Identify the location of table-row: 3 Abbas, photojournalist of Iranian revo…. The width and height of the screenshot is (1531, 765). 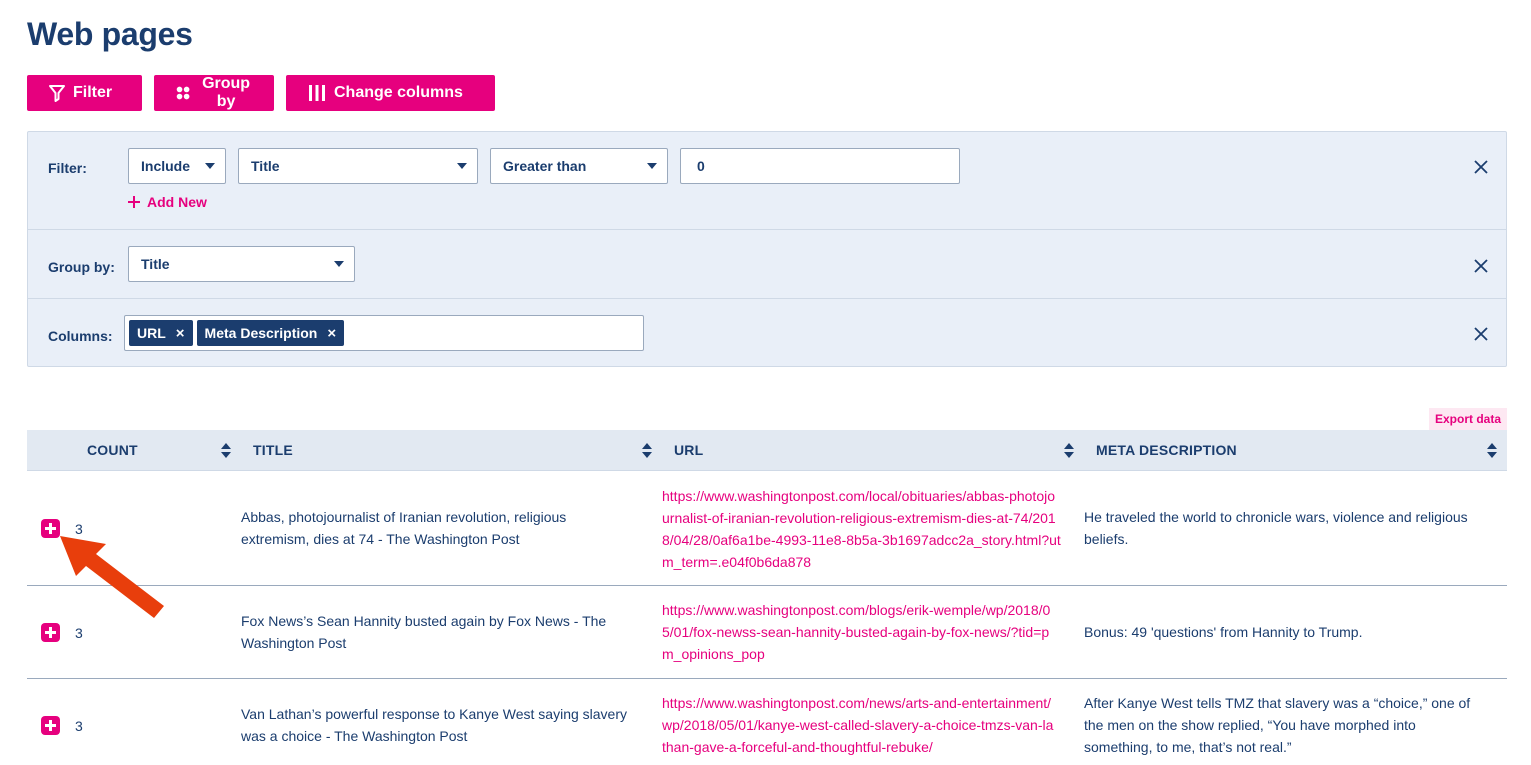
(767, 528).